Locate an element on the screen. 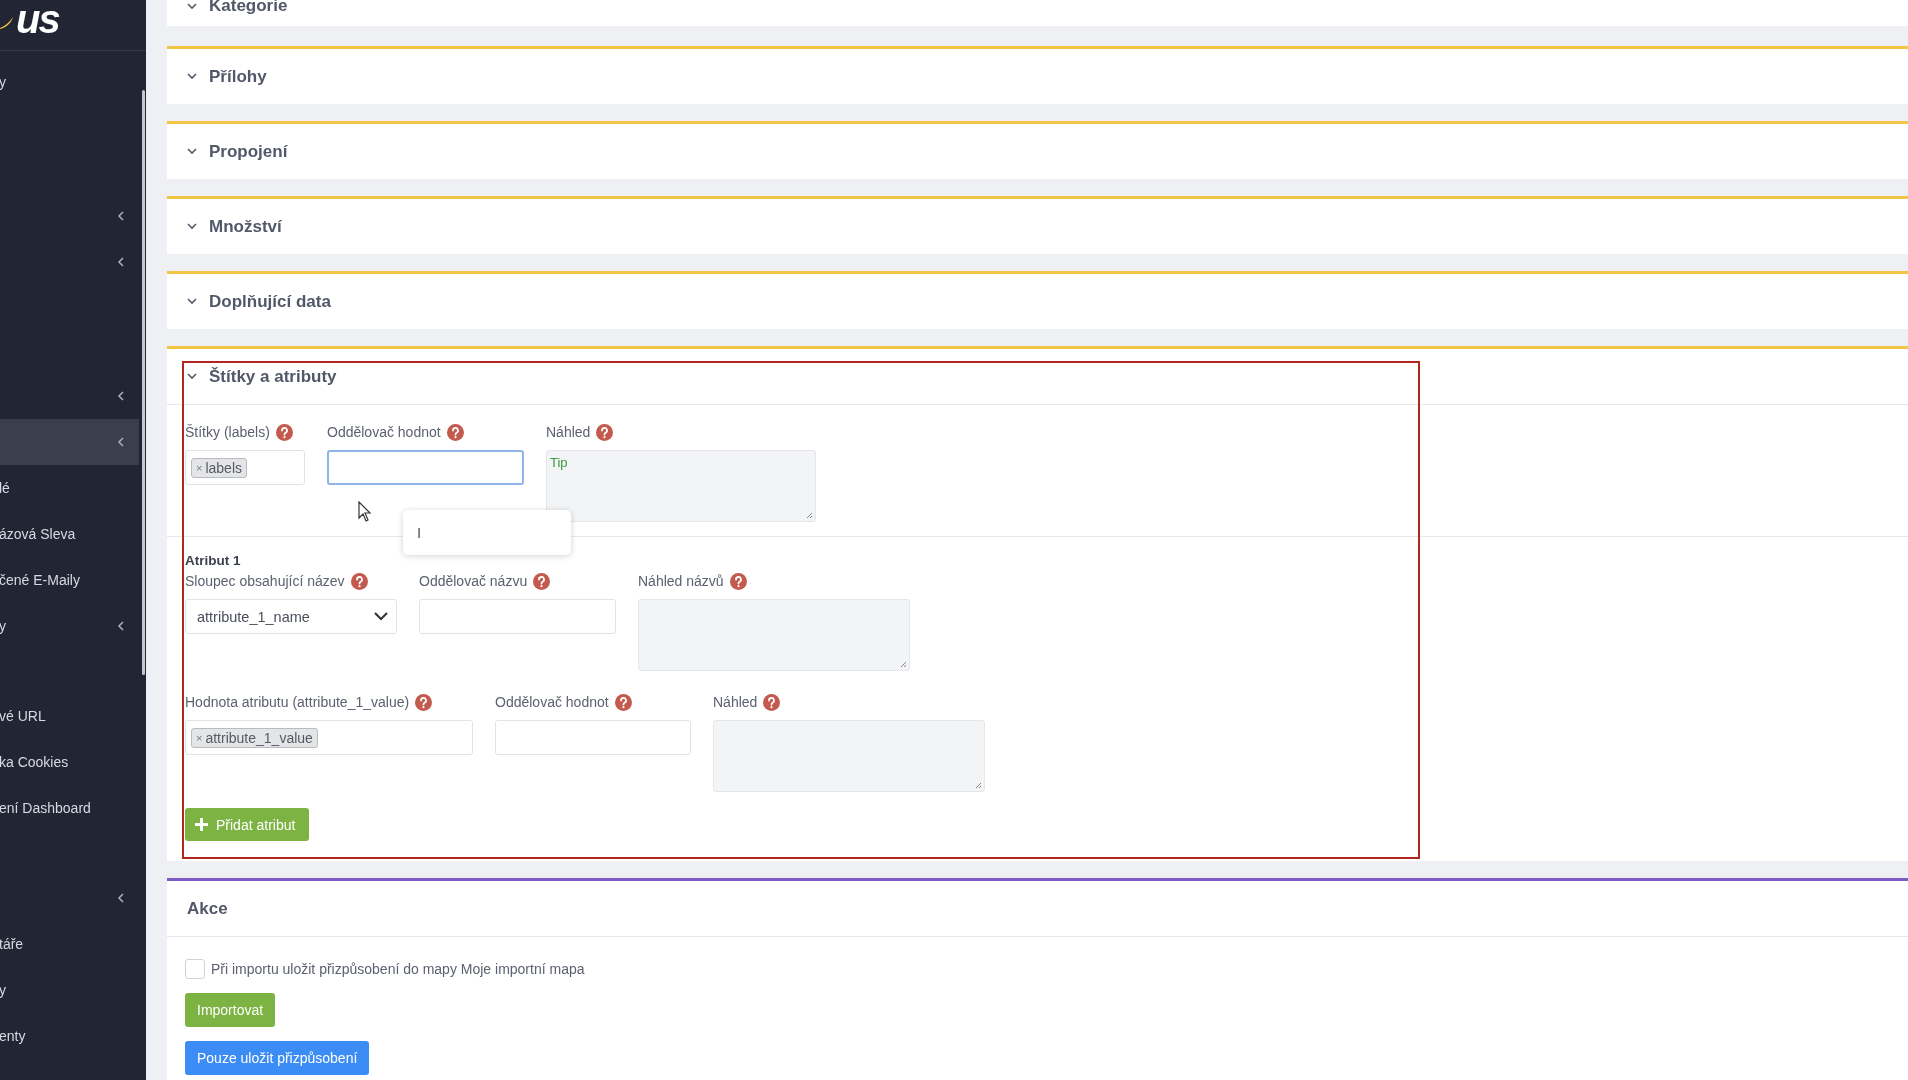 This screenshot has width=1908, height=1080. sidebar-item: lé is located at coordinates (69, 488).